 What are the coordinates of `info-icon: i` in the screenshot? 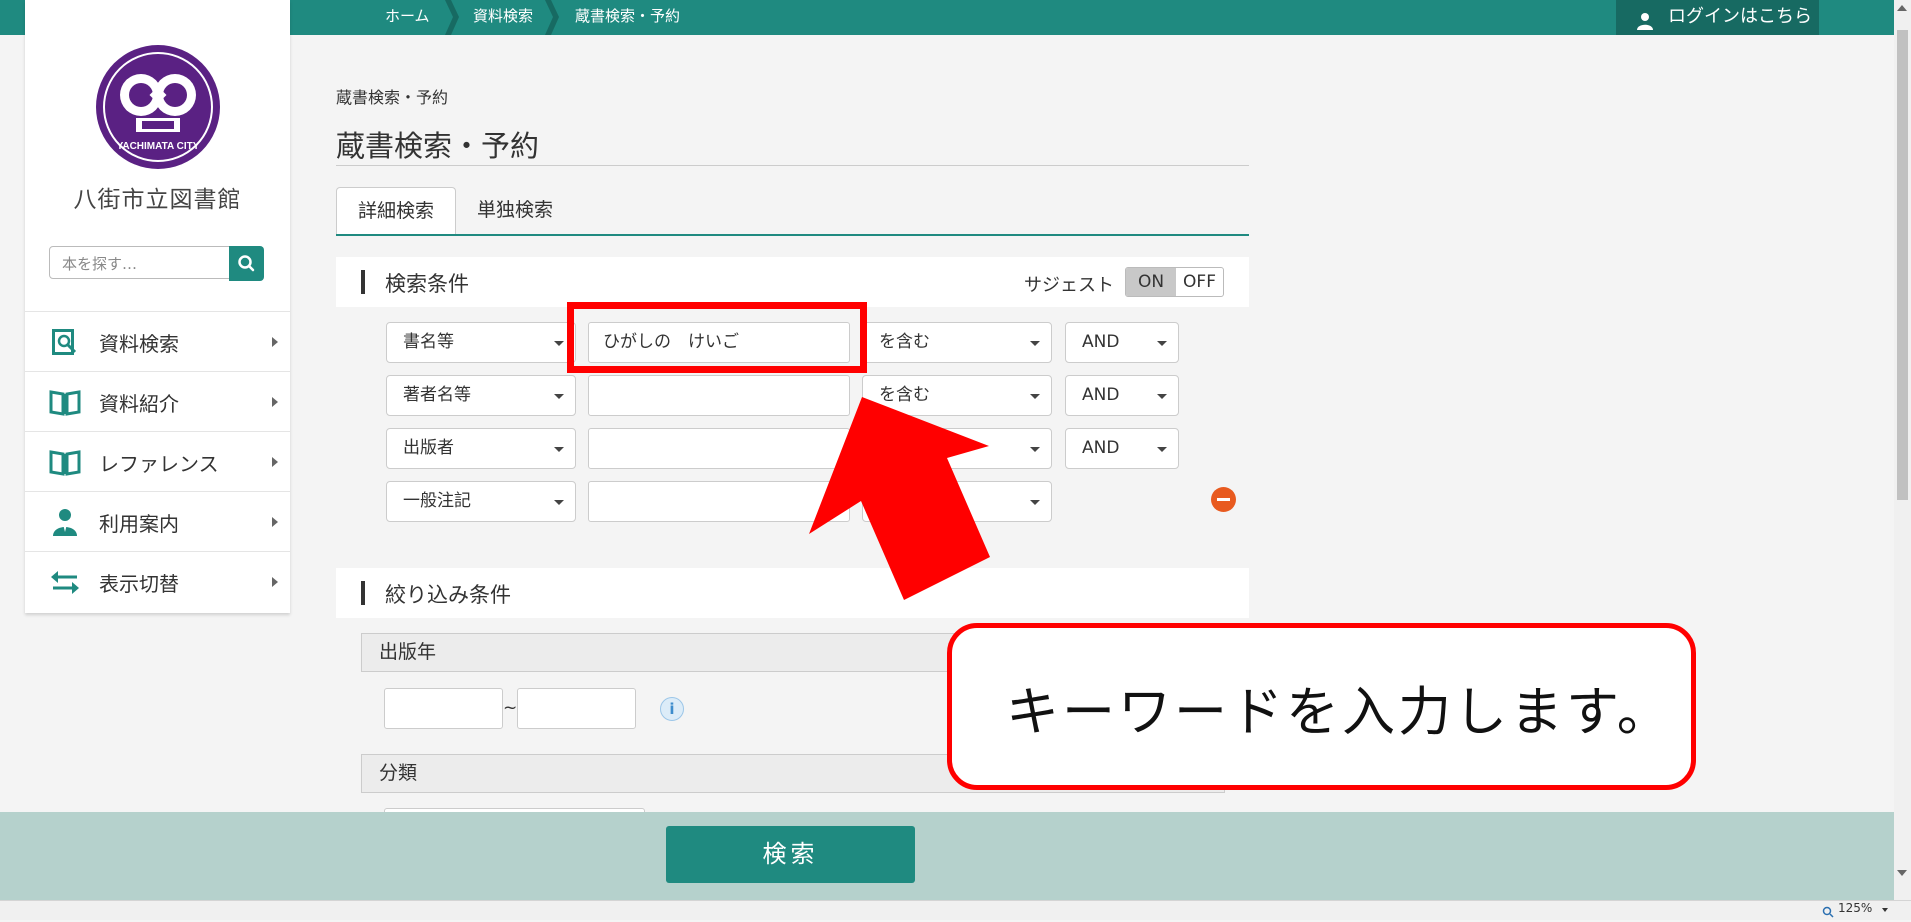 It's located at (672, 709).